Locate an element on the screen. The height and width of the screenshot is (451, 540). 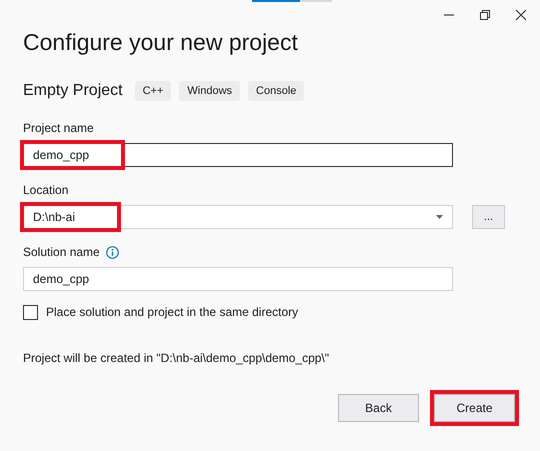
close-icon is located at coordinates (521, 15).